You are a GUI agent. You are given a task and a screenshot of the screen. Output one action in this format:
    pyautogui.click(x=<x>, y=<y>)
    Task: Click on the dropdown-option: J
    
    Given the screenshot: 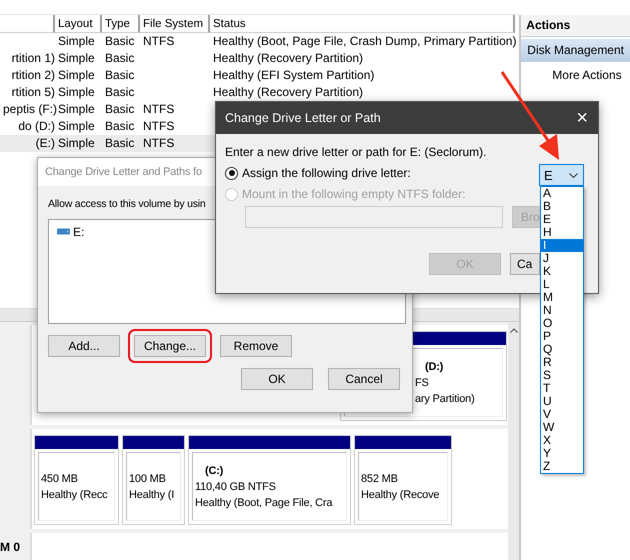 What is the action you would take?
    pyautogui.click(x=562, y=258)
    